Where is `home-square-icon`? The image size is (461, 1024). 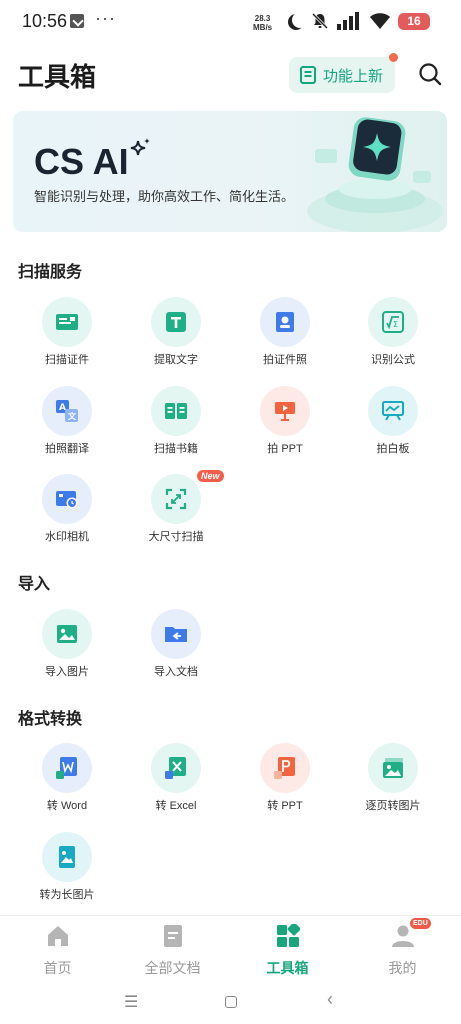 home-square-icon is located at coordinates (231, 1002).